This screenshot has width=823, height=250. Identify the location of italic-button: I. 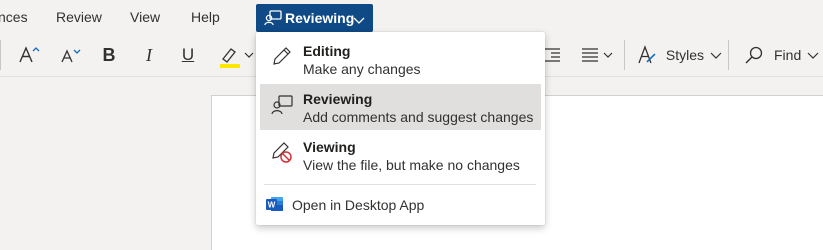
(149, 55).